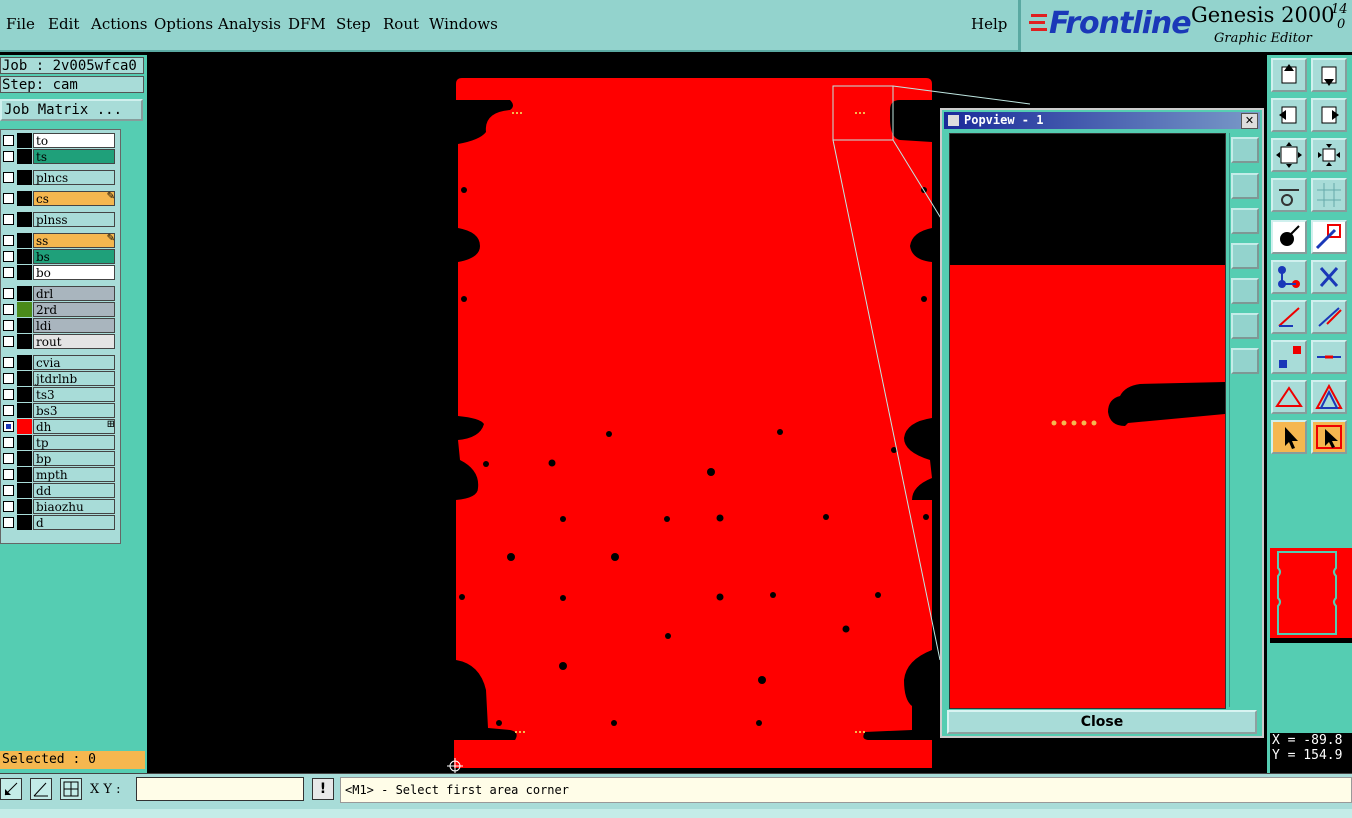  What do you see at coordinates (1245, 291) in the screenshot?
I see `popview-pan-right-button` at bounding box center [1245, 291].